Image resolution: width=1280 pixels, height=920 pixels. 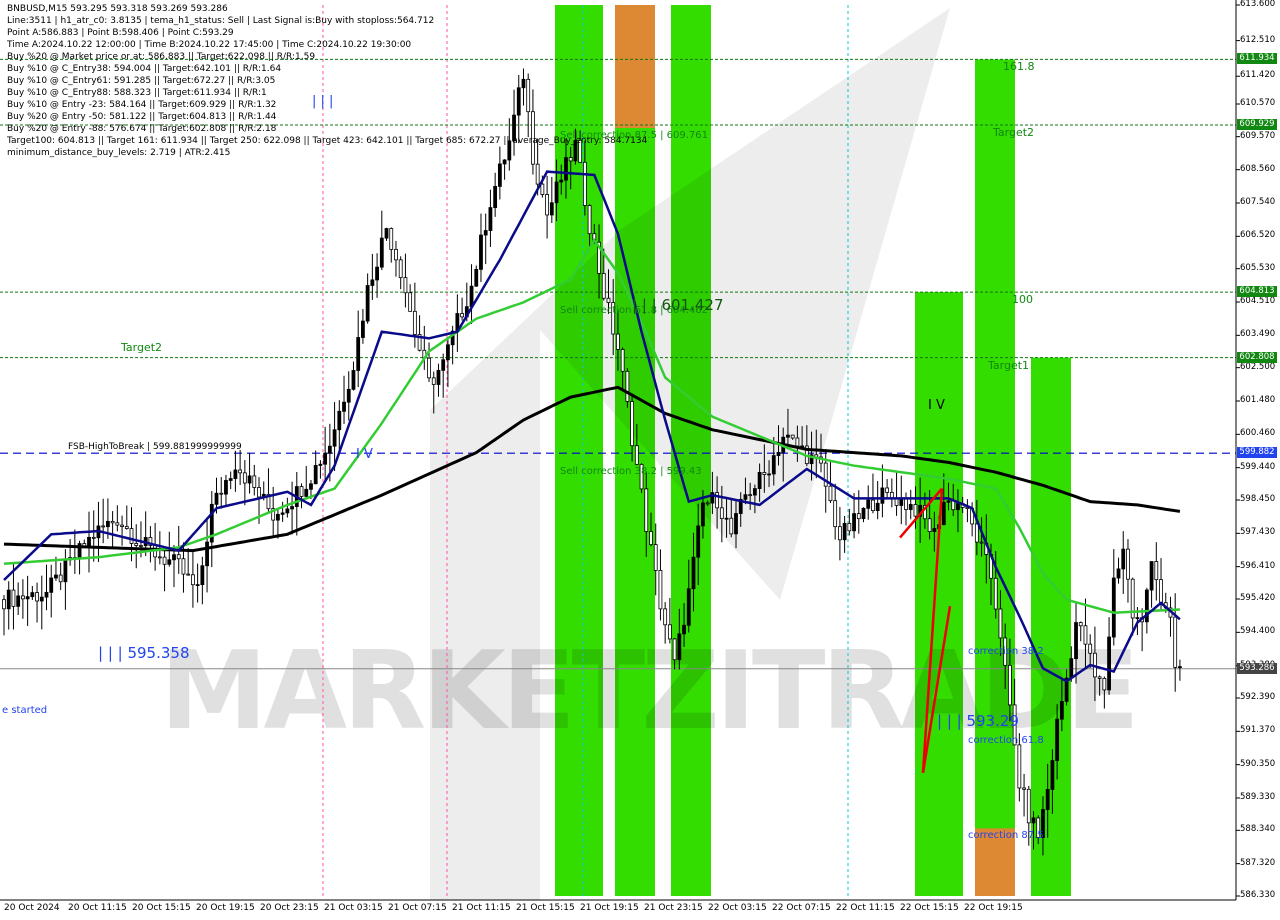 I want to click on y-tick-label: 613.600, so click(x=1258, y=4).